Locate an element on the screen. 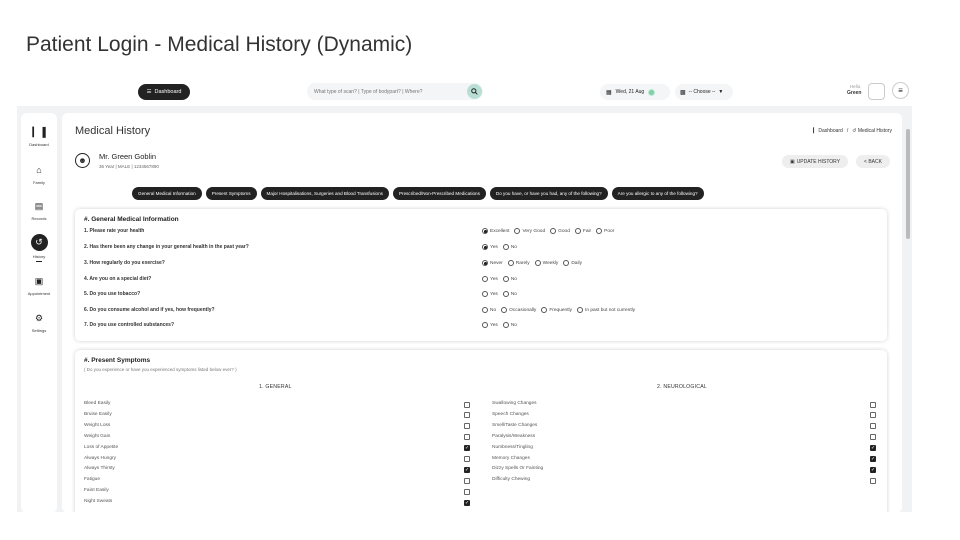 Image resolution: width=960 pixels, height=540 pixels. menu-button: ≡ is located at coordinates (900, 90).